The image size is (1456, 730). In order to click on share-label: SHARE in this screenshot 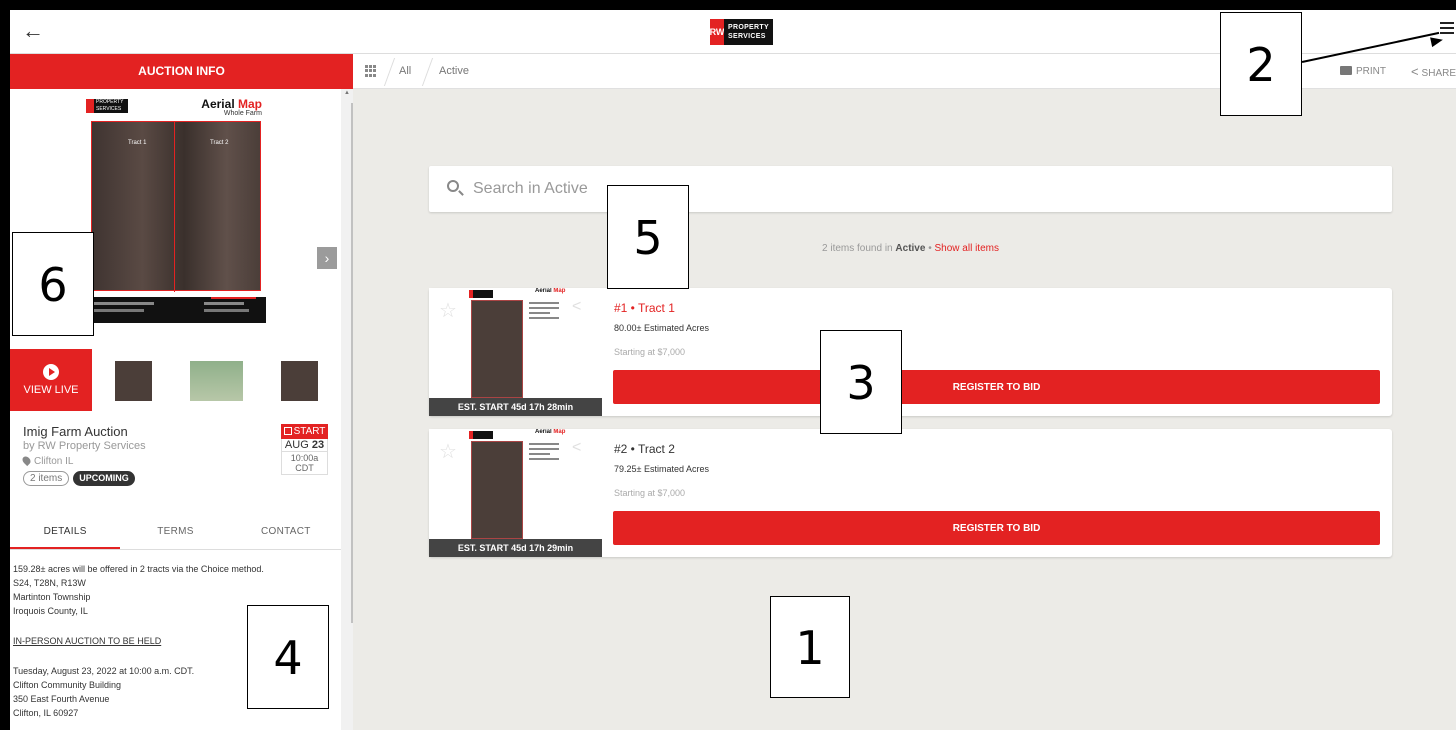, I will do `click(1438, 73)`.